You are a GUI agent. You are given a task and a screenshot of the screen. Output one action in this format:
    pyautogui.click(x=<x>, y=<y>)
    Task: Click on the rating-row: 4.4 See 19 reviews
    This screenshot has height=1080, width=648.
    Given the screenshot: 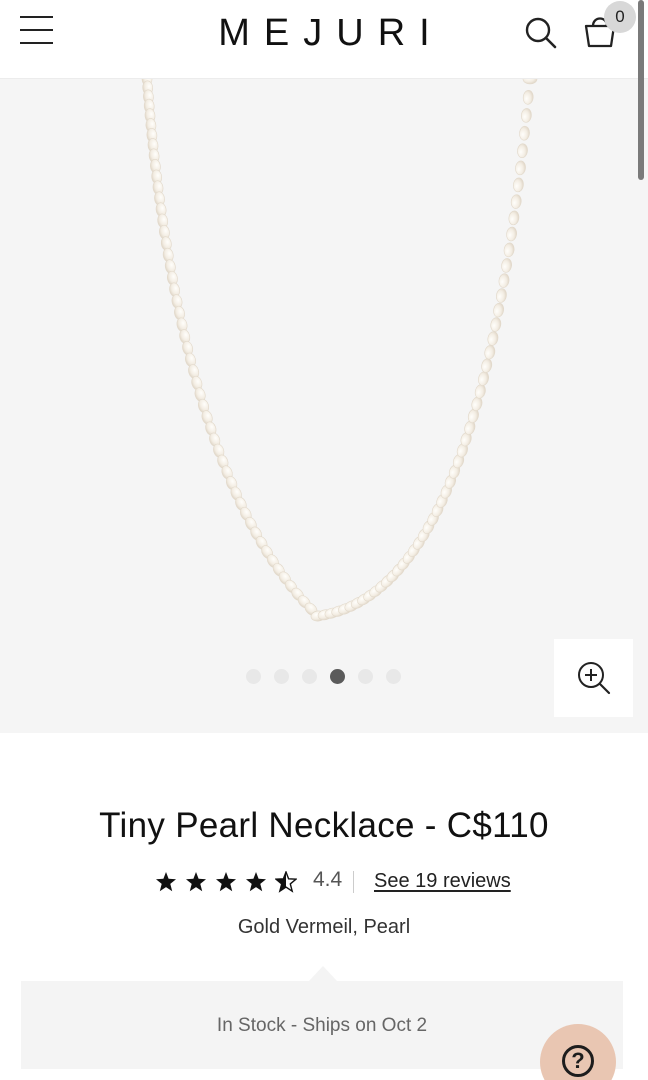 What is the action you would take?
    pyautogui.click(x=324, y=883)
    